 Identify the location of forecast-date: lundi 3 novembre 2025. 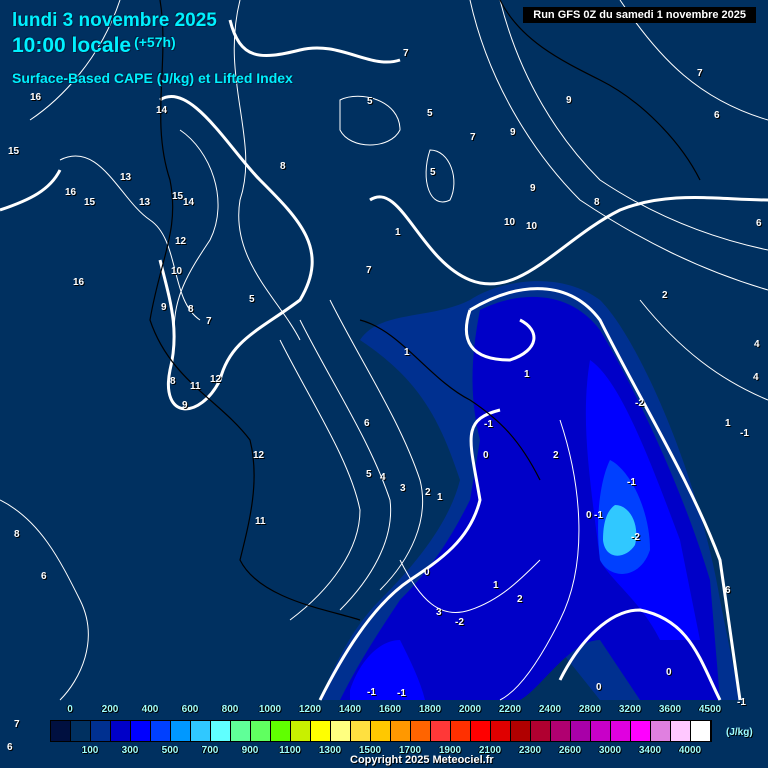
(114, 20).